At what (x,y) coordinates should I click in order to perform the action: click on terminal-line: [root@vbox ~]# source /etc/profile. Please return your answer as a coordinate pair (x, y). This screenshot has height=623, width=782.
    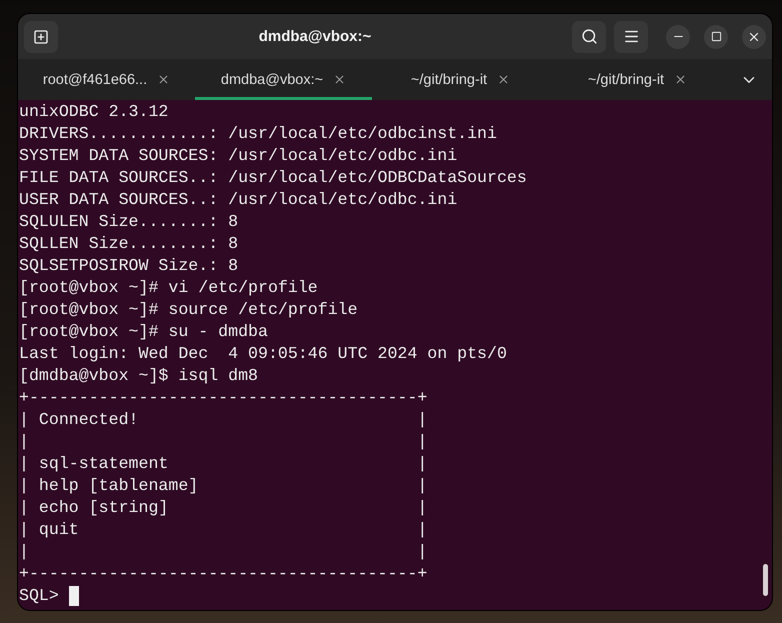
    Looking at the image, I should click on (188, 309).